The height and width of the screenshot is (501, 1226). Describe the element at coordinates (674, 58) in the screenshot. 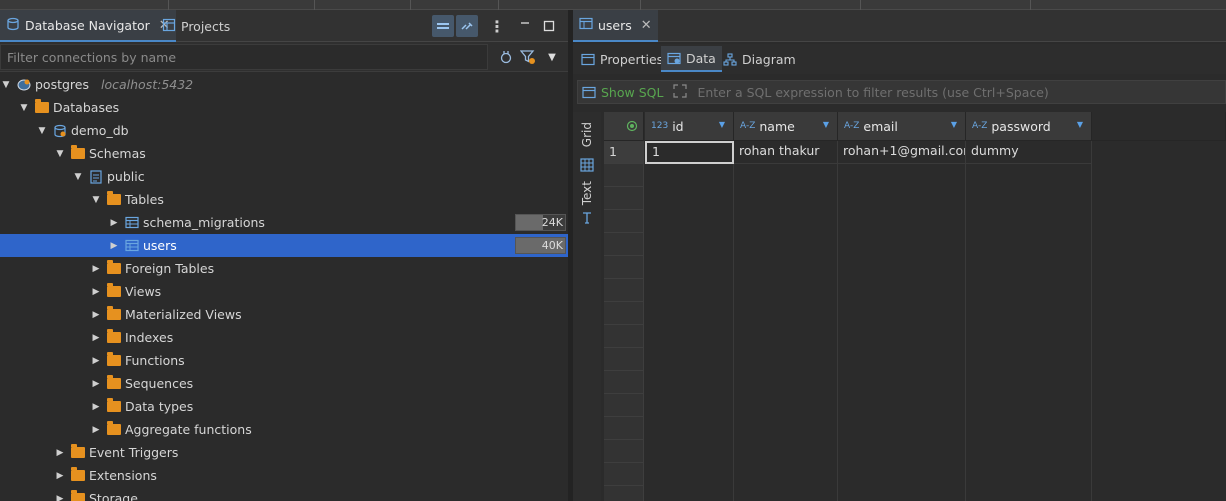

I see `data-grid-icon` at that location.